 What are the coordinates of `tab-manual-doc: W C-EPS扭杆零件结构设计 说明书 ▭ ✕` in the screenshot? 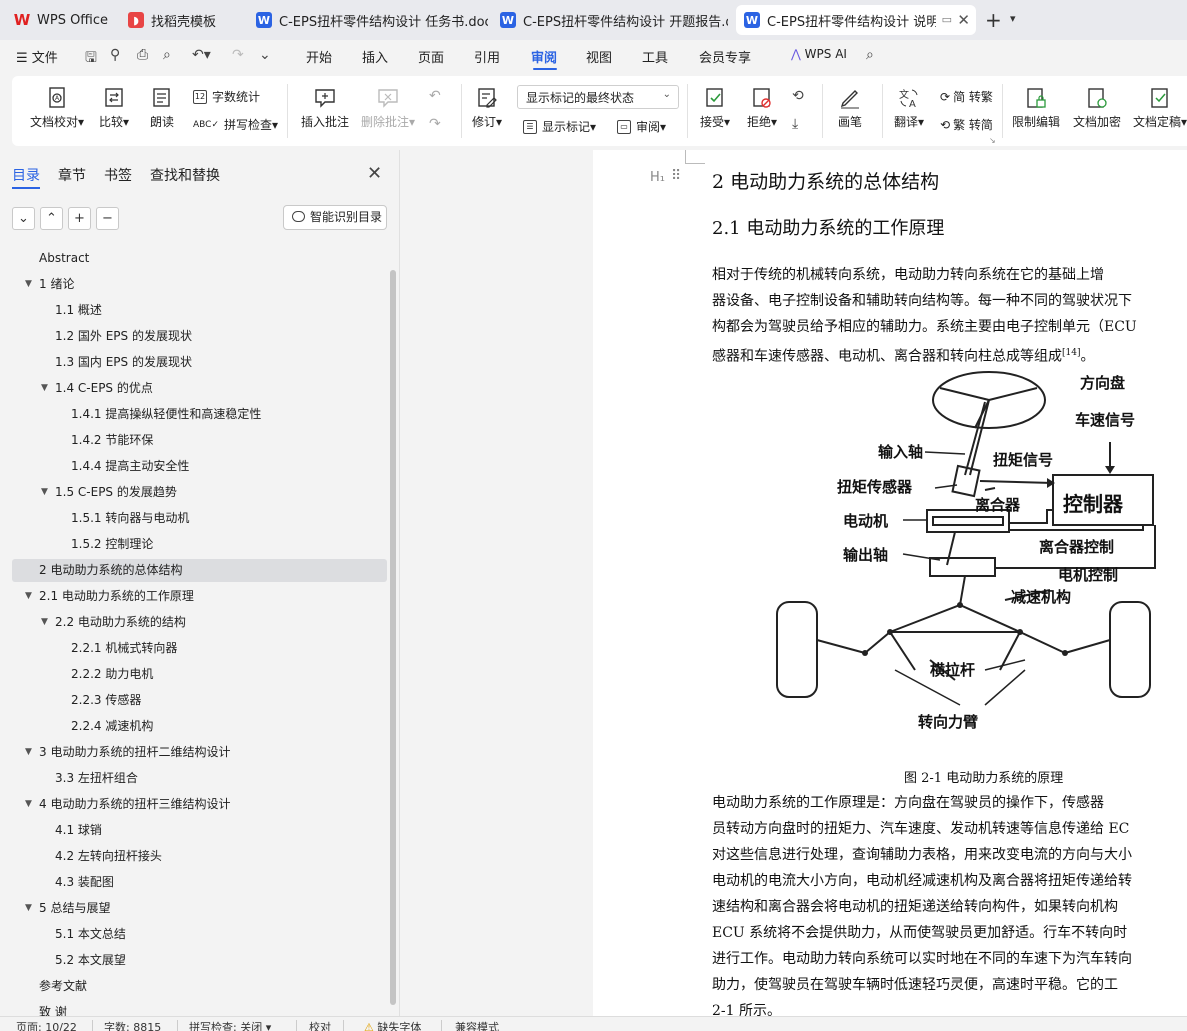 It's located at (856, 20).